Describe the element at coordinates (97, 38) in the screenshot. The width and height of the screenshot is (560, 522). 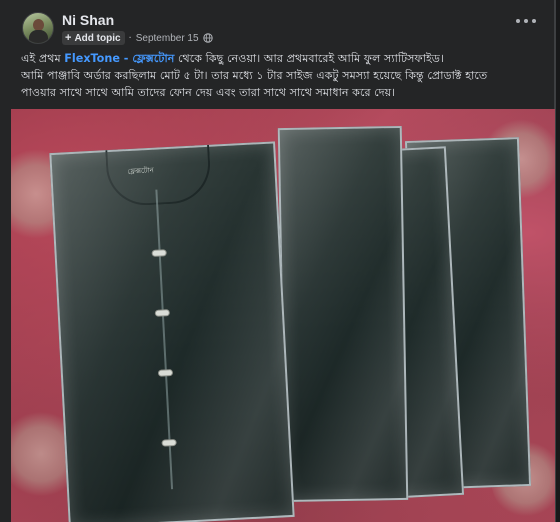
I see `add-topic-label: Add topic` at that location.